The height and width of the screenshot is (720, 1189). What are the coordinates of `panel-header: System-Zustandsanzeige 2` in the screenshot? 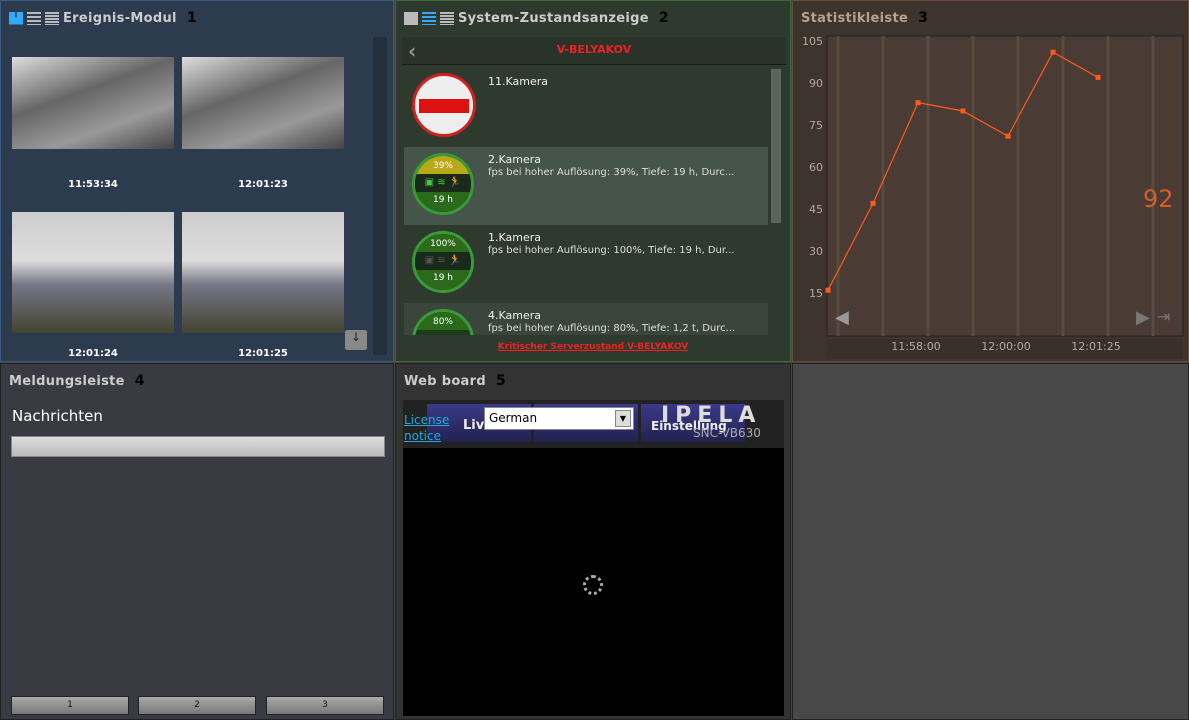 It's located at (593, 18).